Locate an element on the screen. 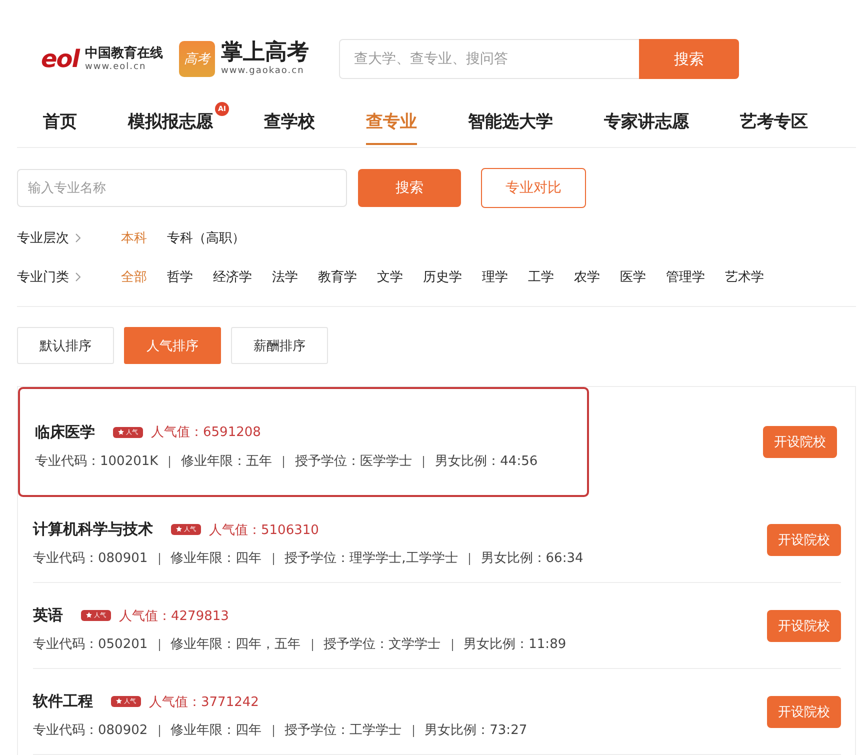  major-name: 英语 is located at coordinates (48, 615).